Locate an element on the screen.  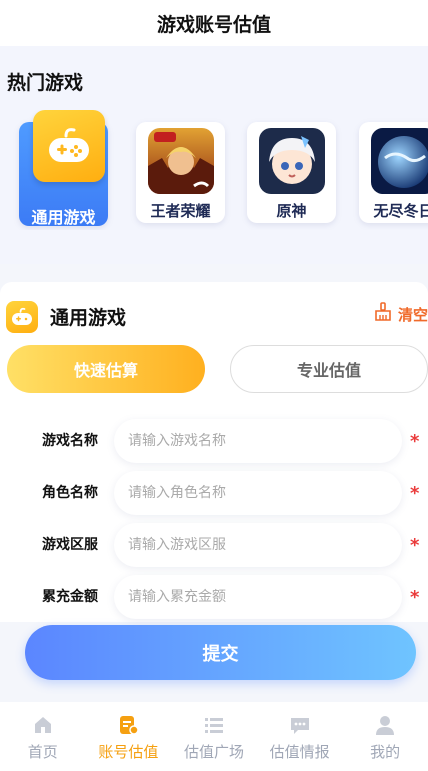
field-recharge-amount: 累充金额 * is located at coordinates (214, 597).